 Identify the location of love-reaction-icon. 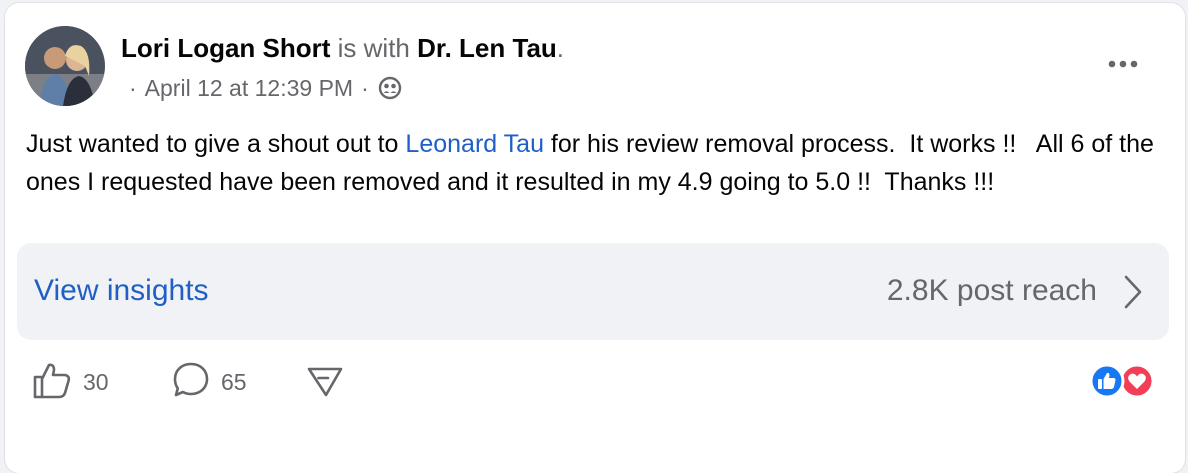
(1137, 381).